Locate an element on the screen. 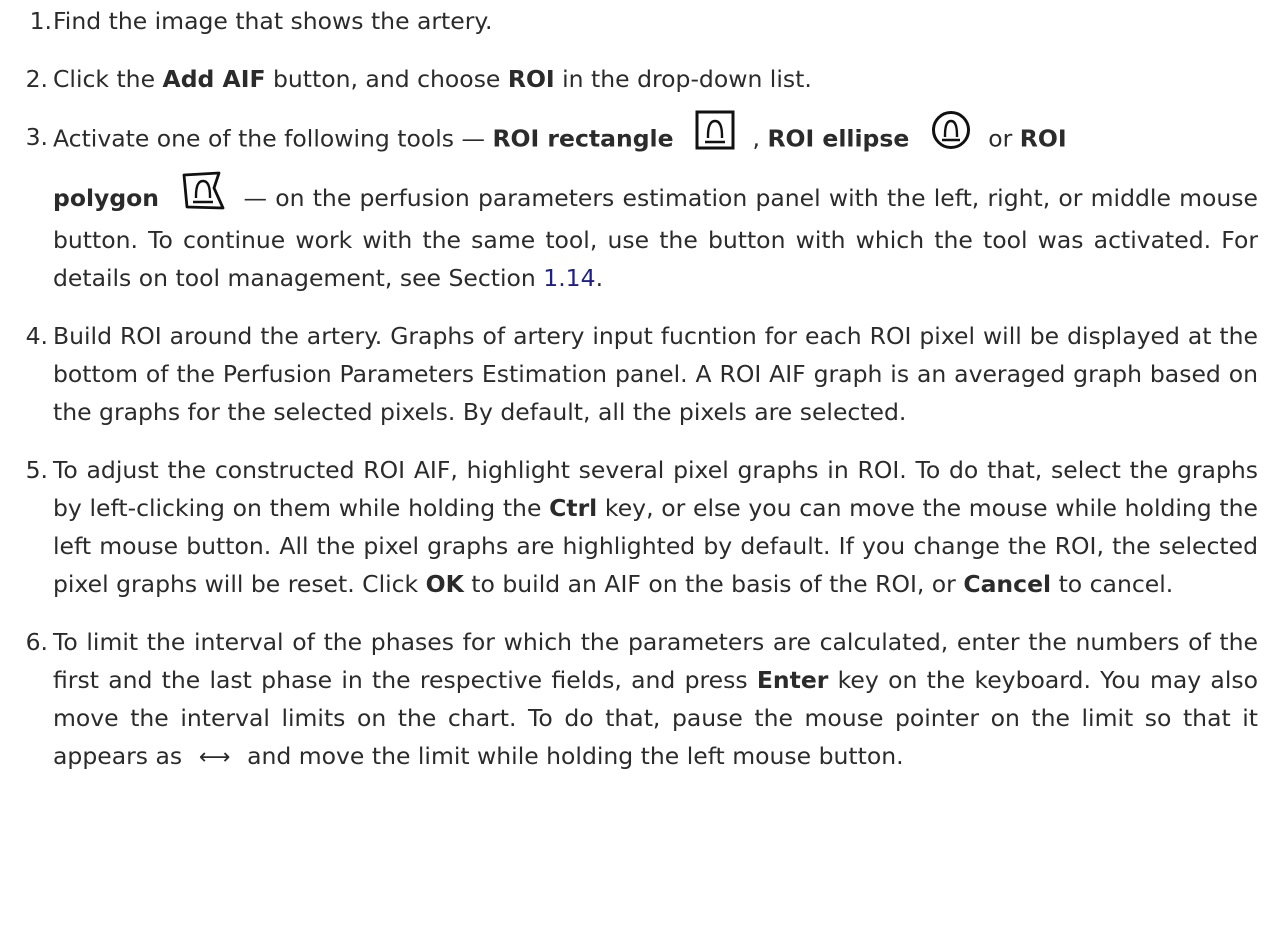 The height and width of the screenshot is (944, 1272). step-text: Activate one of the following tools — is located at coordinates (273, 138).